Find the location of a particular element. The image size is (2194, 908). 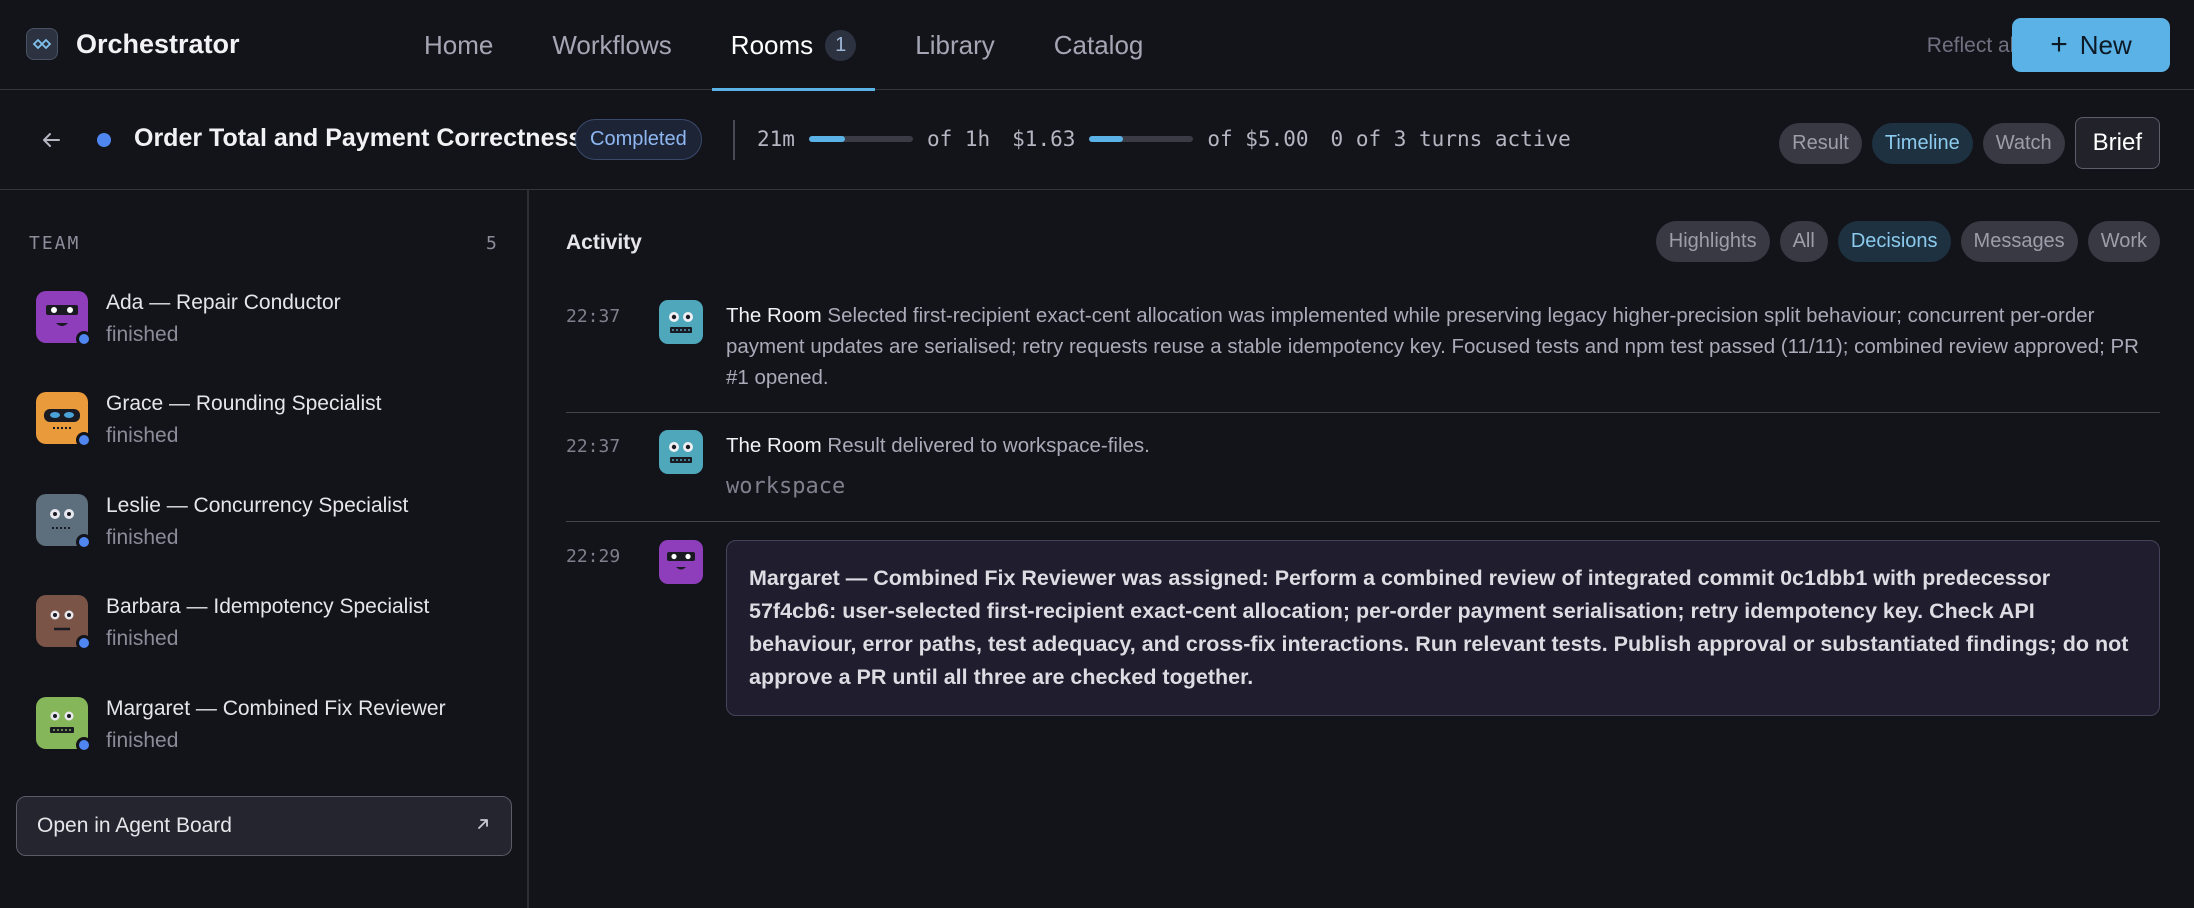

orchestrator-logo-icon is located at coordinates (42, 44).